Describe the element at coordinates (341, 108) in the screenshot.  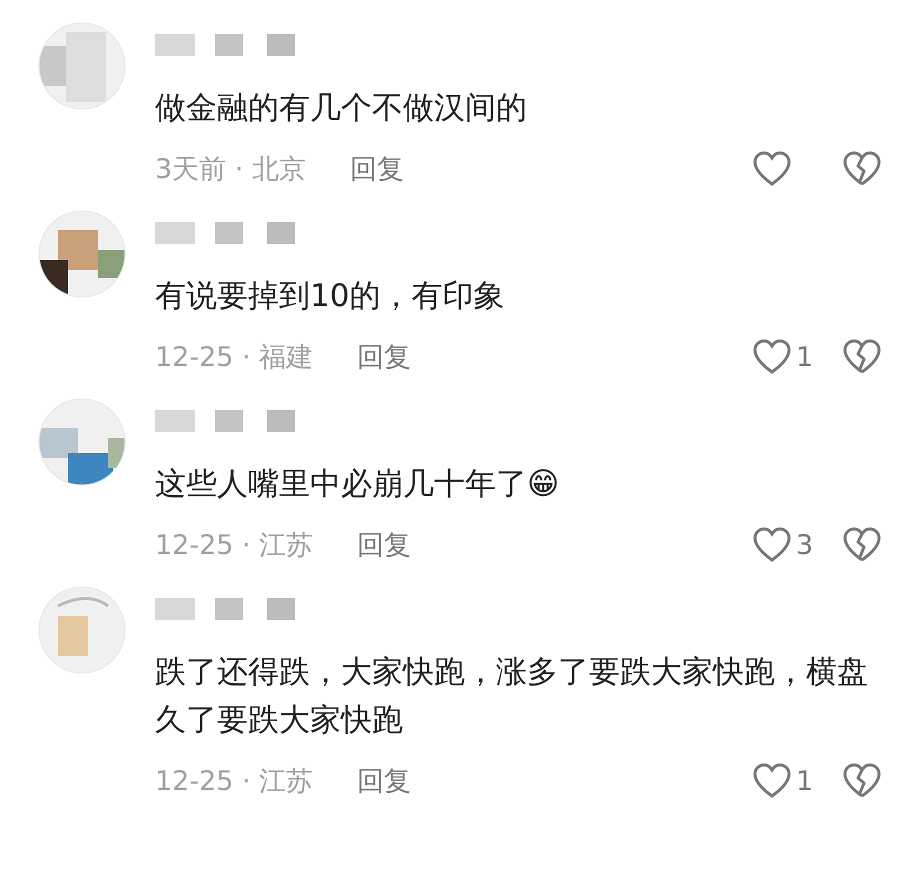
I see `comment-text: 做金融的有几个不做汉间的` at that location.